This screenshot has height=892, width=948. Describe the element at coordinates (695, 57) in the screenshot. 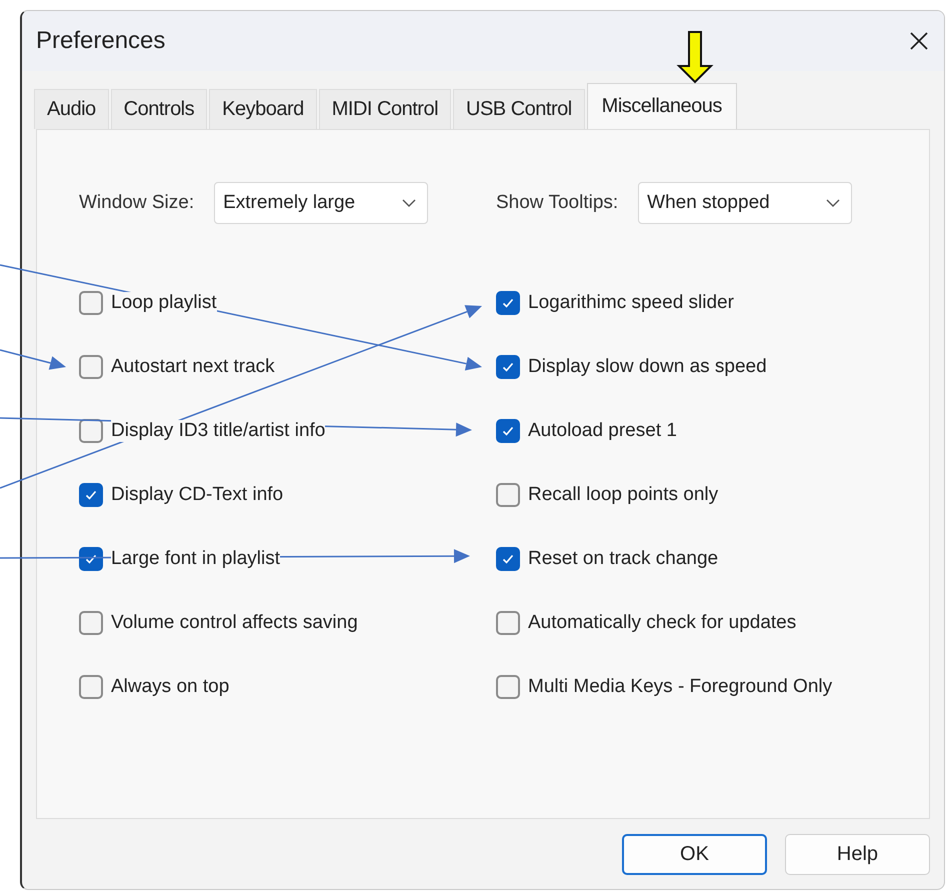

I see `down-arrow-icon` at that location.